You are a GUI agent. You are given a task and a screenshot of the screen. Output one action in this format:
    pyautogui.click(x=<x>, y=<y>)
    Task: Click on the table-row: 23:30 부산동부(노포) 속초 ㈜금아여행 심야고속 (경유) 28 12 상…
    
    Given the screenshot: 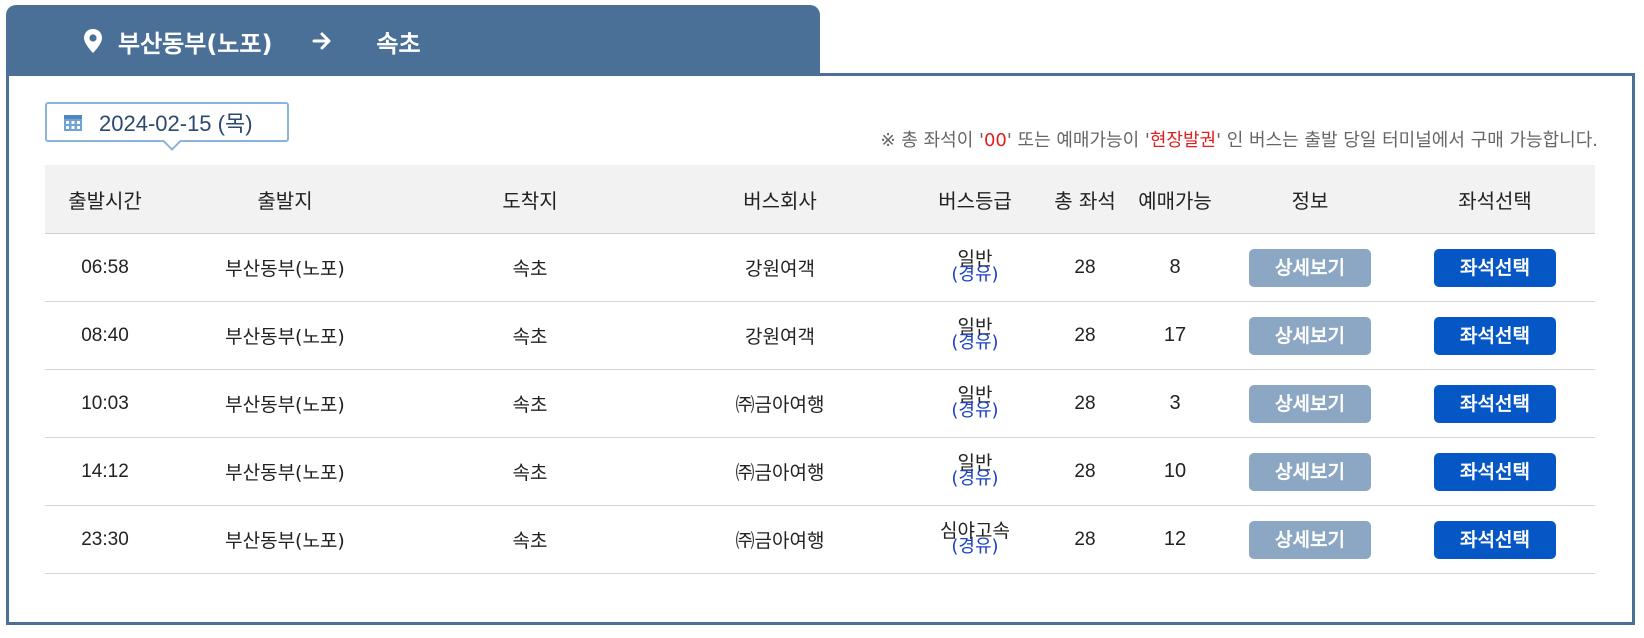 What is the action you would take?
    pyautogui.click(x=820, y=539)
    